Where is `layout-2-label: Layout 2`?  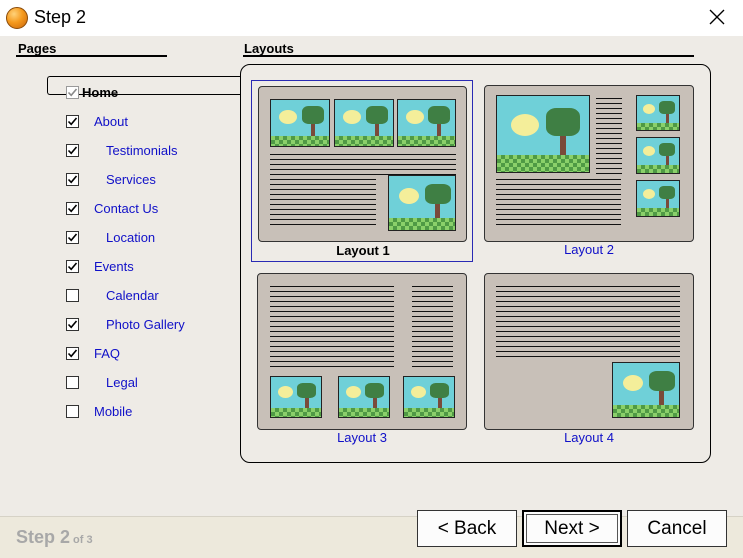
layout-2-label: Layout 2 is located at coordinates (589, 249).